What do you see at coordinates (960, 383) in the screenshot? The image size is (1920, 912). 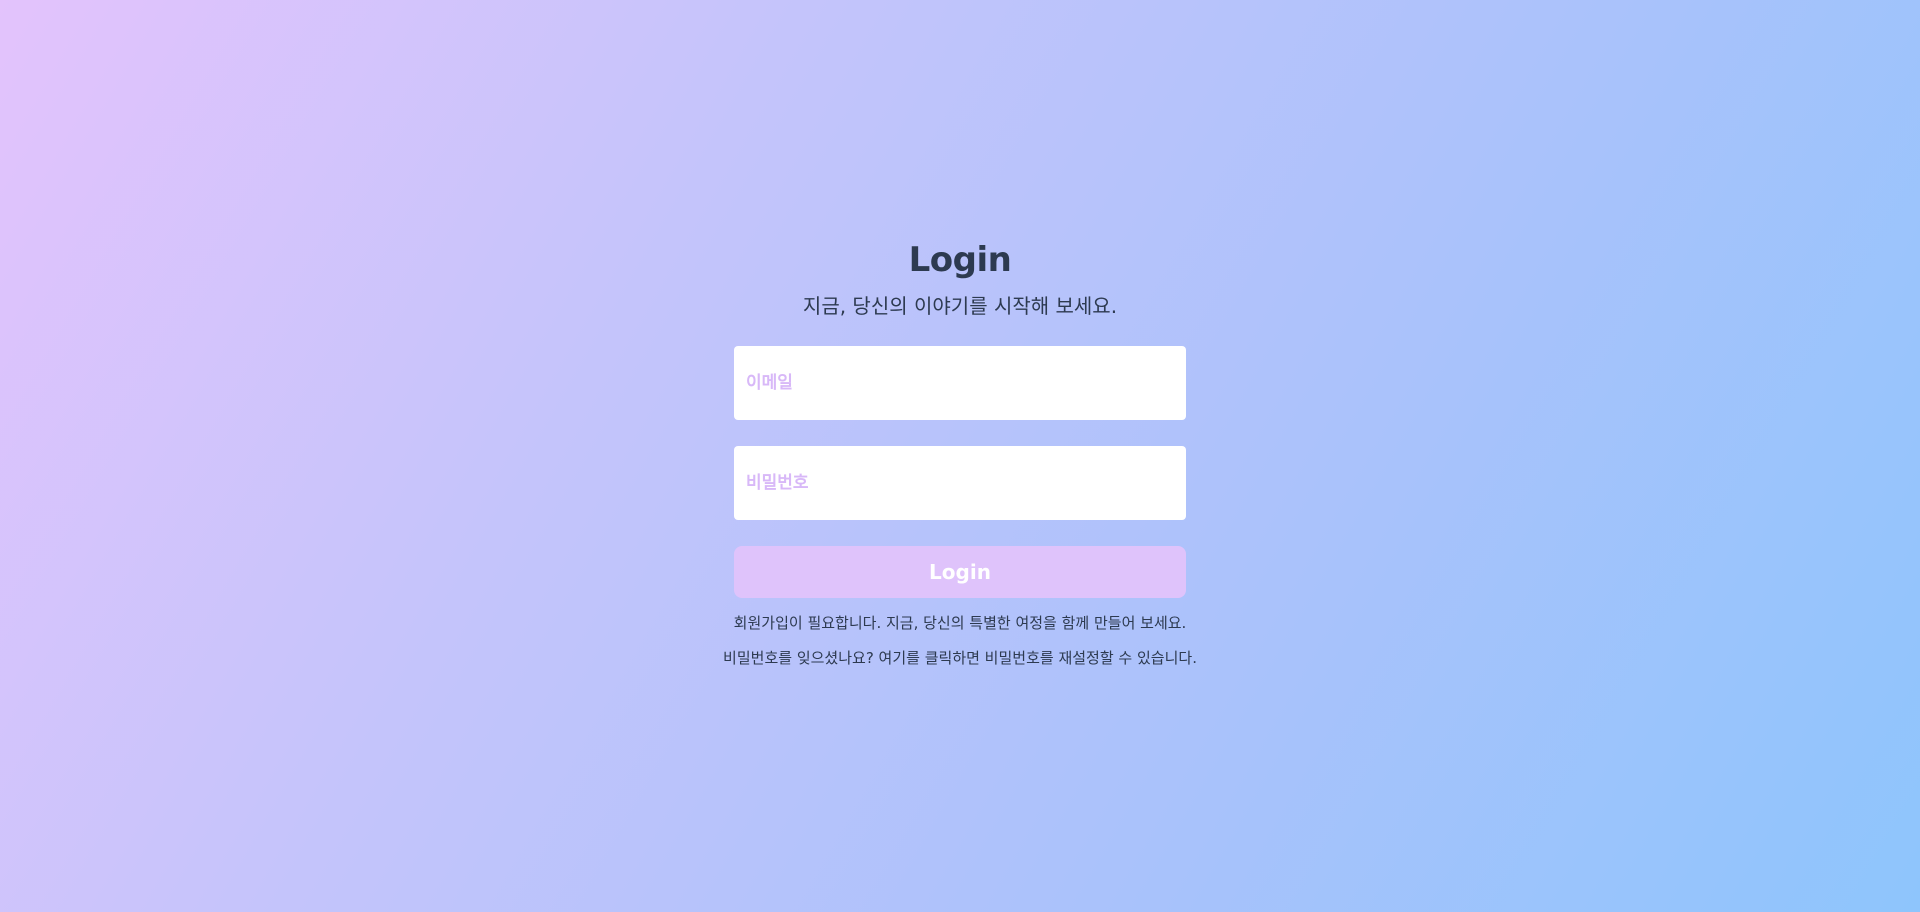 I see `email-field` at bounding box center [960, 383].